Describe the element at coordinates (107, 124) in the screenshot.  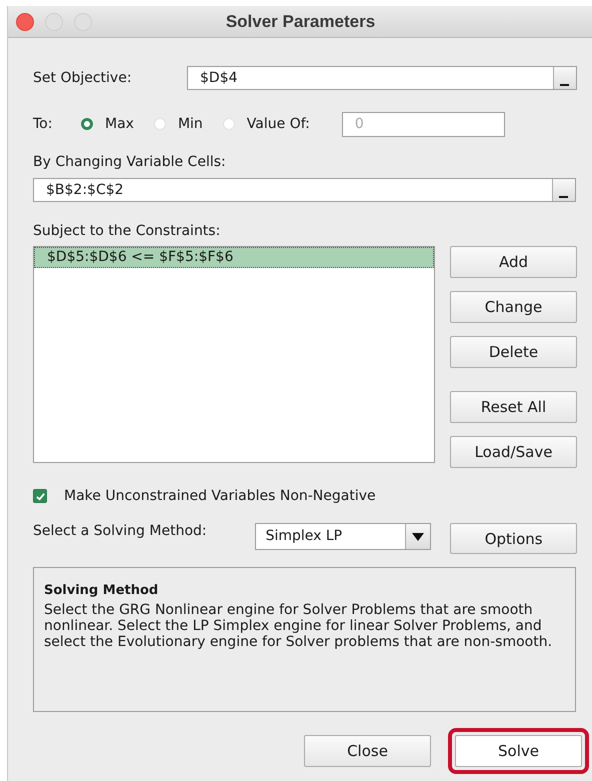
I see `radio-option: Max` at that location.